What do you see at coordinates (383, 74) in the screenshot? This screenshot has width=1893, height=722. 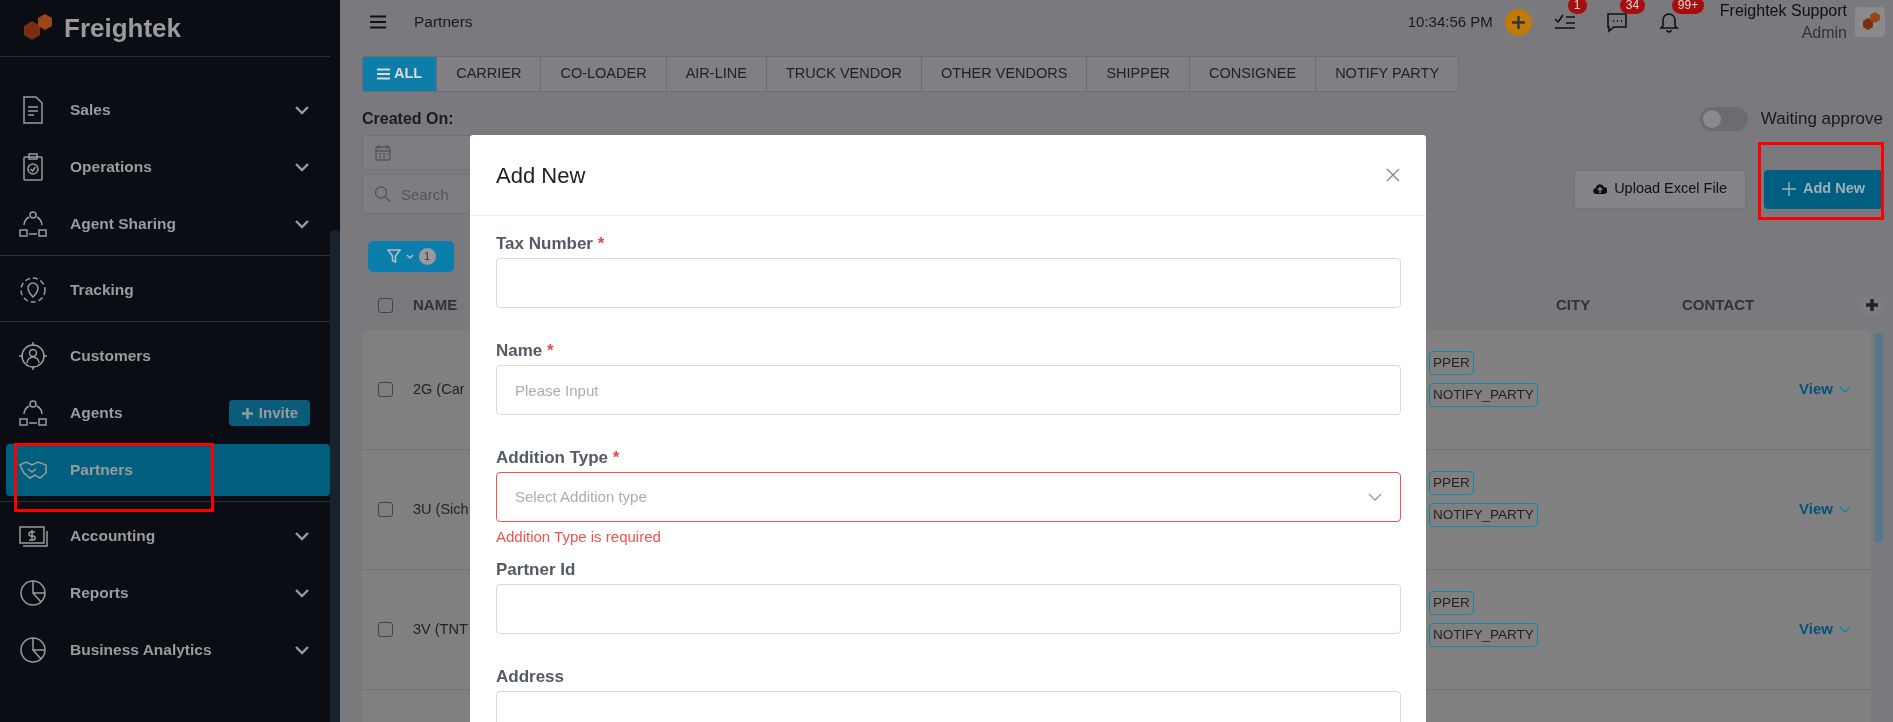 I see `list-icon` at bounding box center [383, 74].